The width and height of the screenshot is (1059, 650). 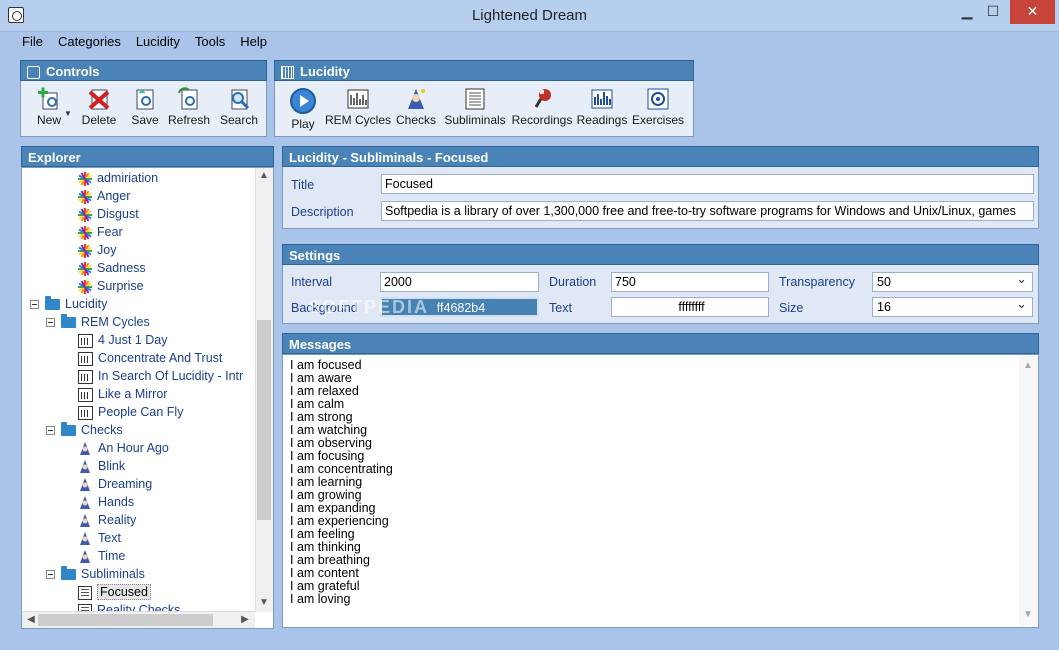 What do you see at coordinates (303, 109) in the screenshot?
I see `play-button: Play` at bounding box center [303, 109].